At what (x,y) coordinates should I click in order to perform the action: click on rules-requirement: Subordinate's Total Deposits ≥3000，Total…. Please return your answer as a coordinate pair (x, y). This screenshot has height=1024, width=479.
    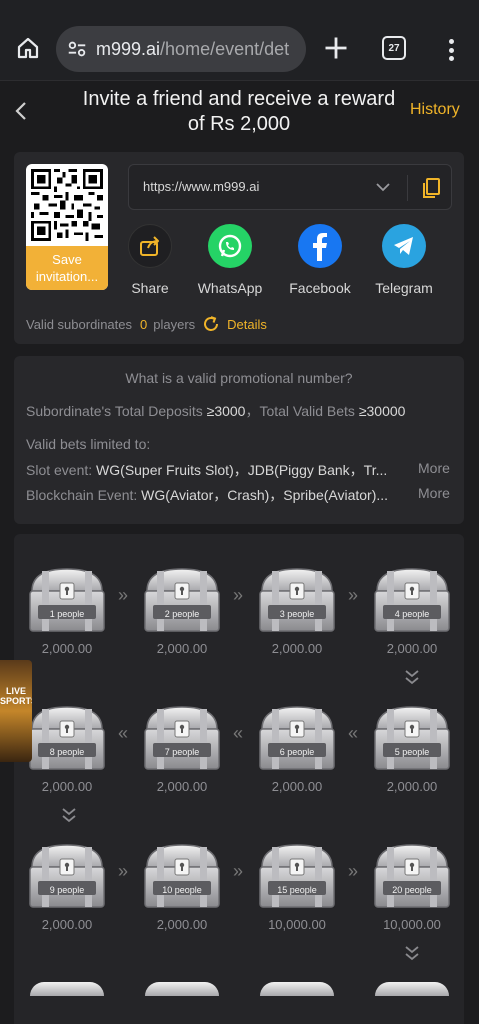
    Looking at the image, I should click on (215, 411).